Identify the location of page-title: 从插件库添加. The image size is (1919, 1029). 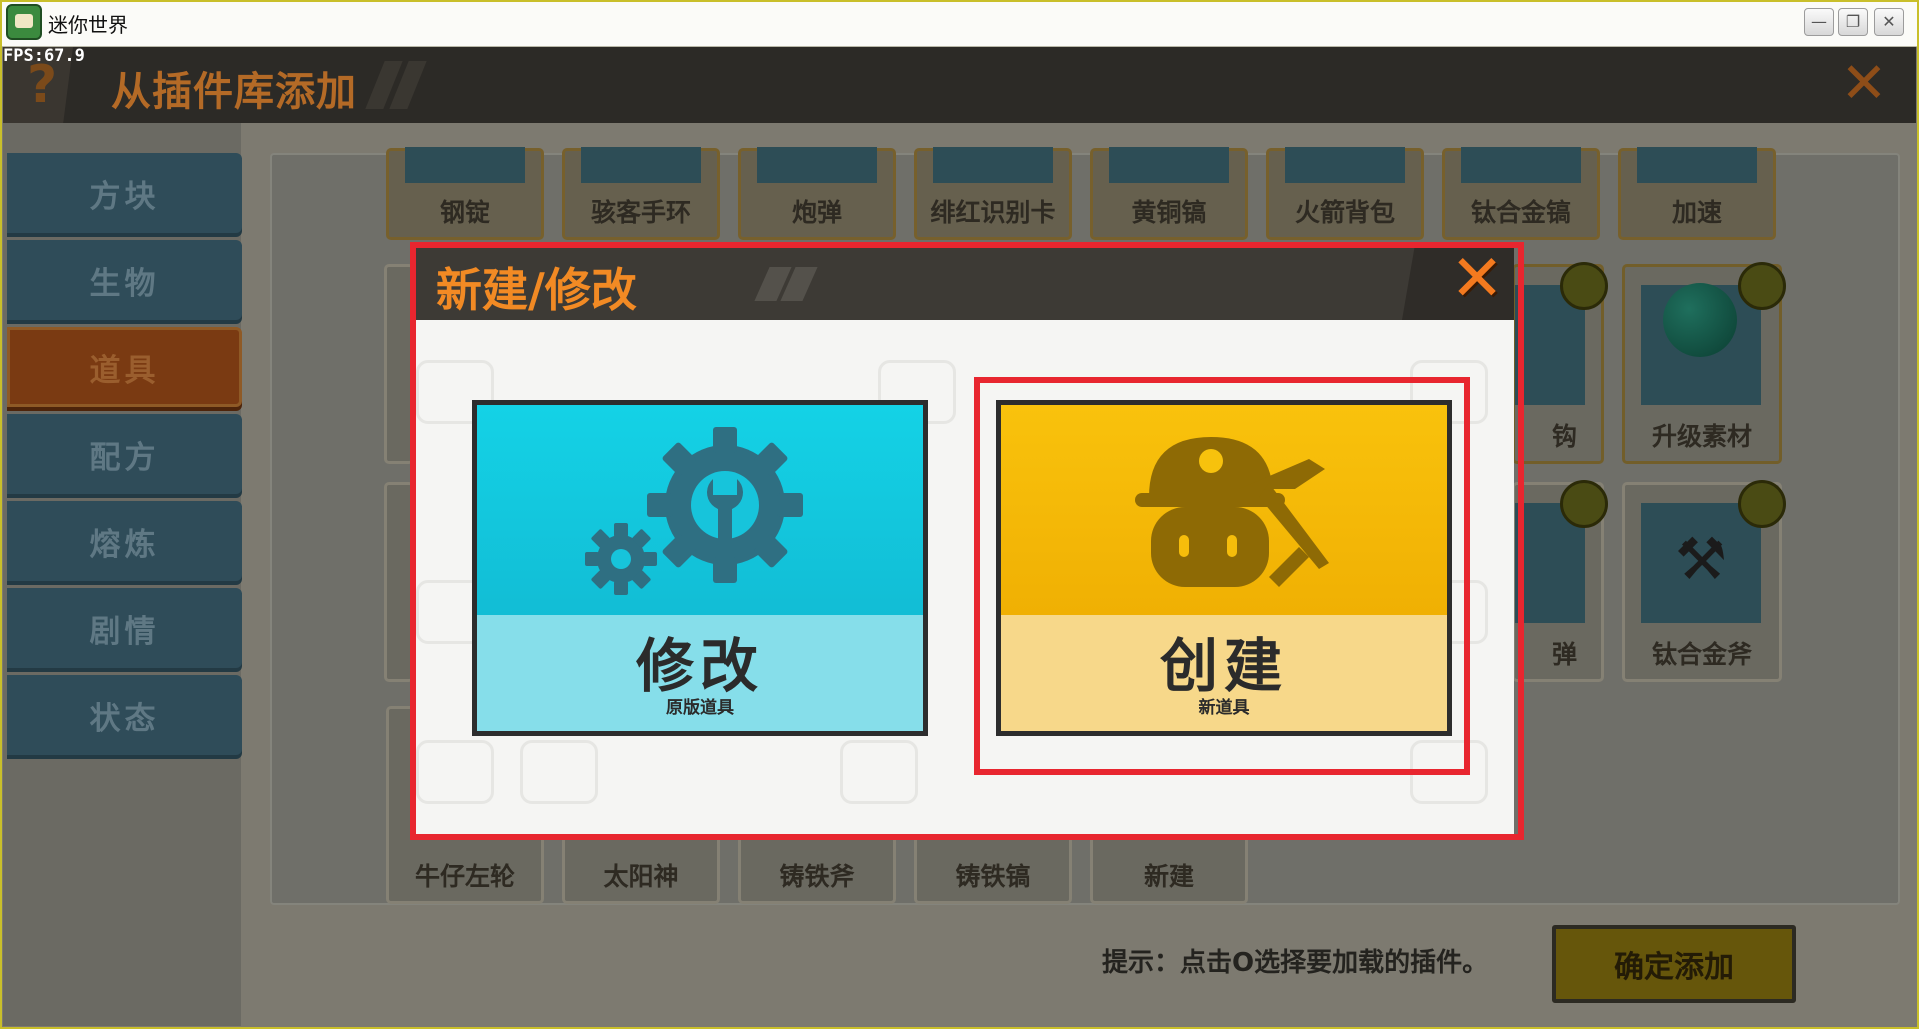
(234, 92).